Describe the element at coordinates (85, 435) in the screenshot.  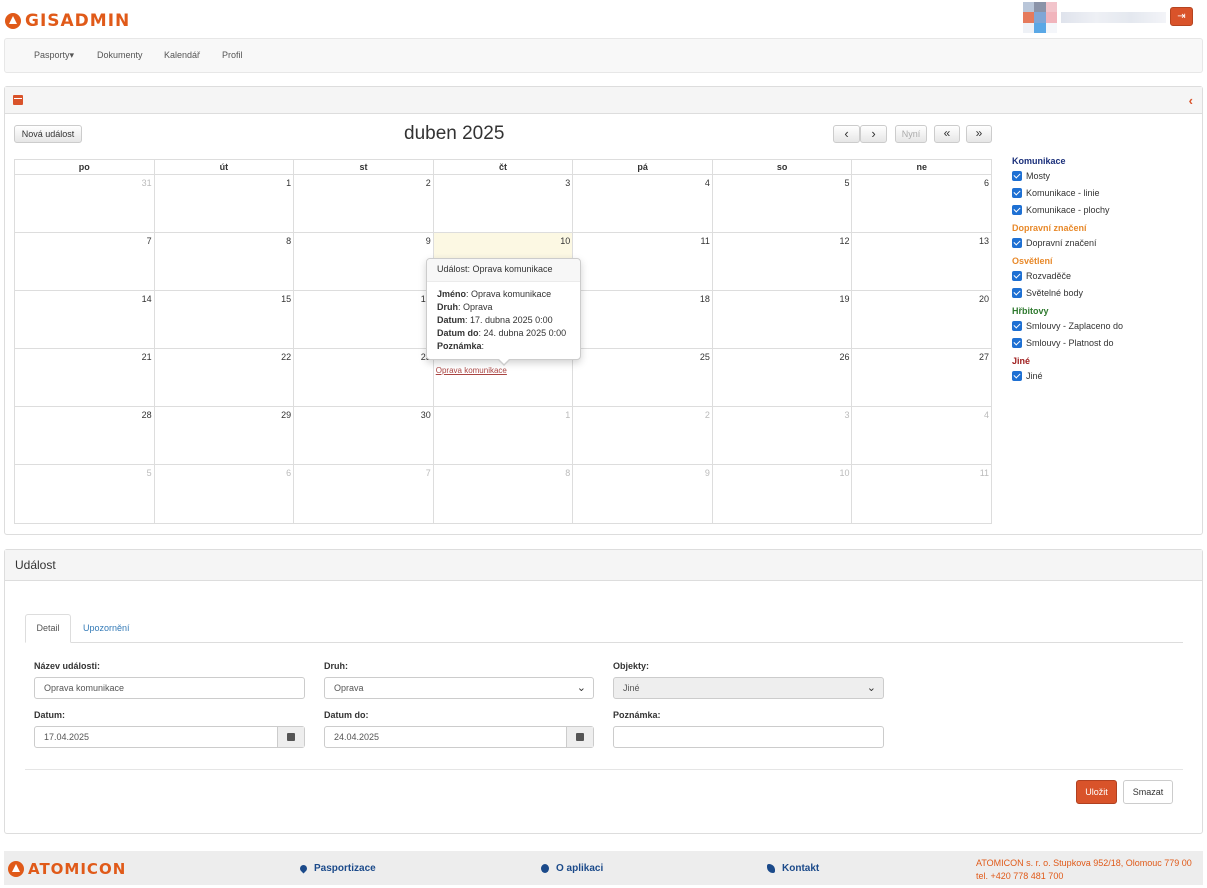
I see `calendar-day: 28` at that location.